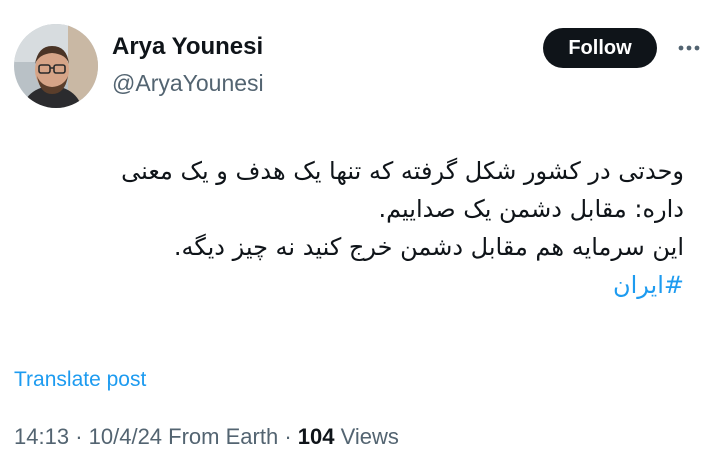 The height and width of the screenshot is (473, 712). What do you see at coordinates (125, 436) in the screenshot?
I see `post-date: 10/4/24` at bounding box center [125, 436].